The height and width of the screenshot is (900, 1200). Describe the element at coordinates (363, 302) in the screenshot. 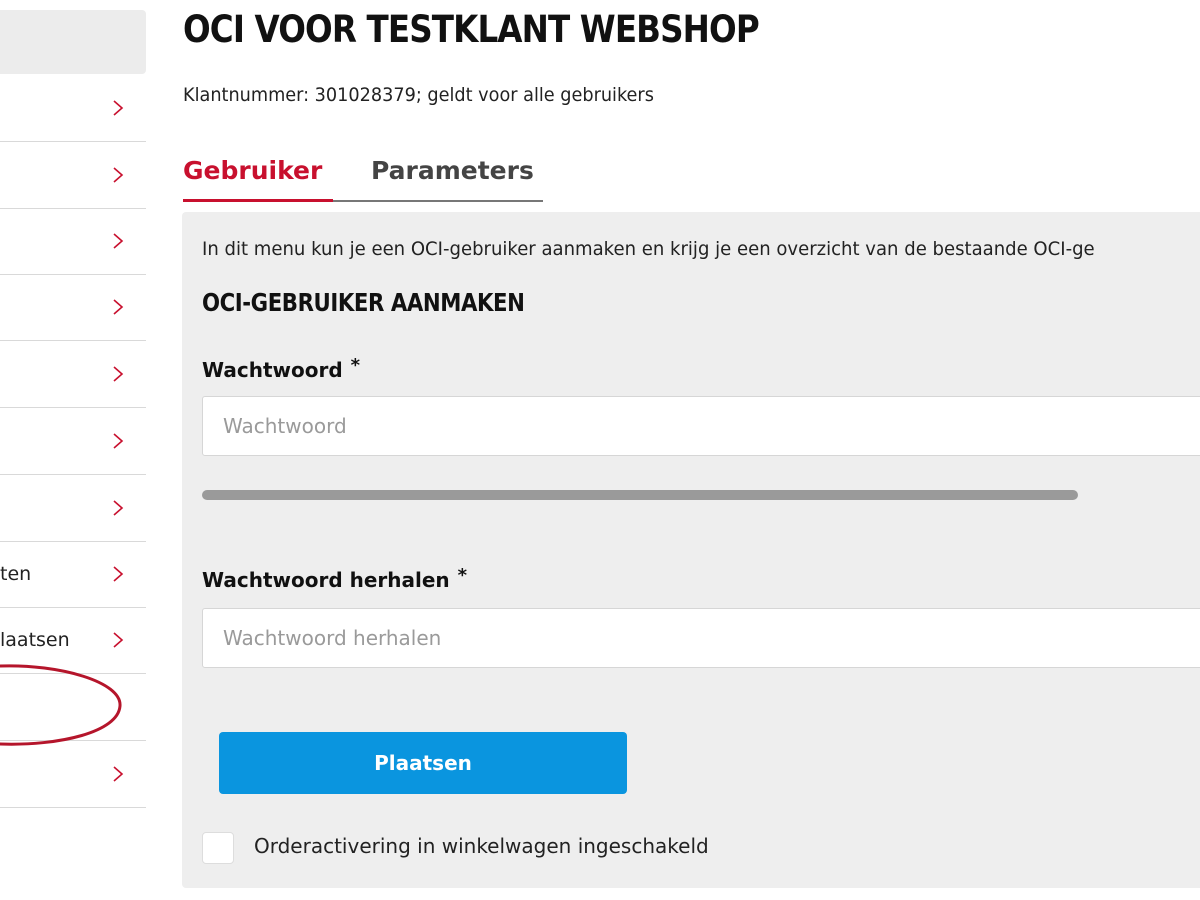

I see `section-title: OCI-GEBRUIKER AANMAKEN` at that location.